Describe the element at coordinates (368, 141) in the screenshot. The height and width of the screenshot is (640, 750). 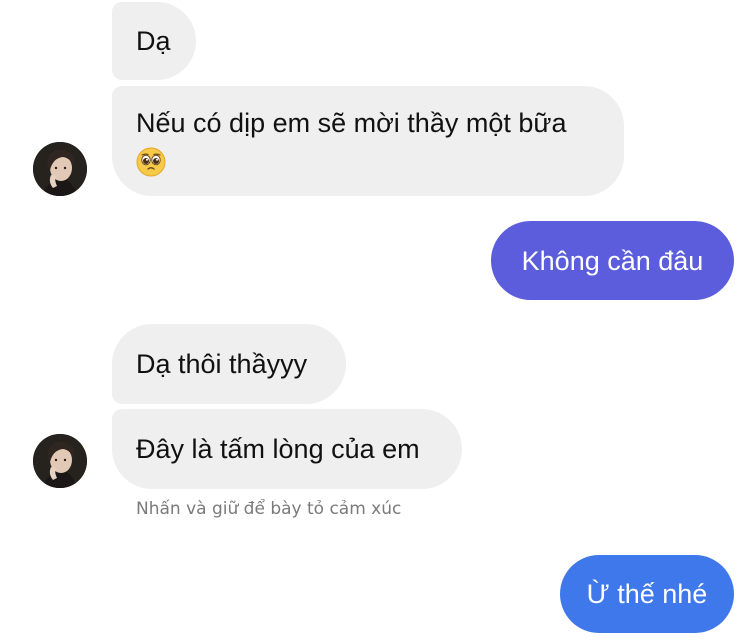
I see `message-bubble-incoming: Nếu có dịp em sẽ mời thầy một bữa` at that location.